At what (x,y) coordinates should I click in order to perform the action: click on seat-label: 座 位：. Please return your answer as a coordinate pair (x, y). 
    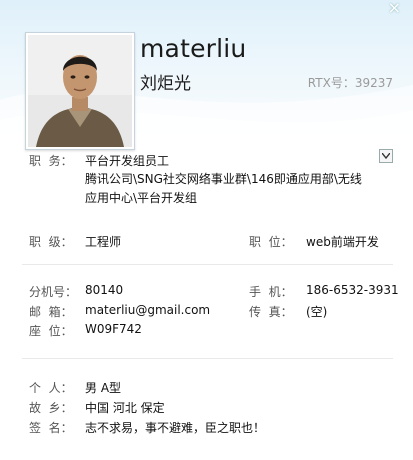
    Looking at the image, I should click on (51, 331).